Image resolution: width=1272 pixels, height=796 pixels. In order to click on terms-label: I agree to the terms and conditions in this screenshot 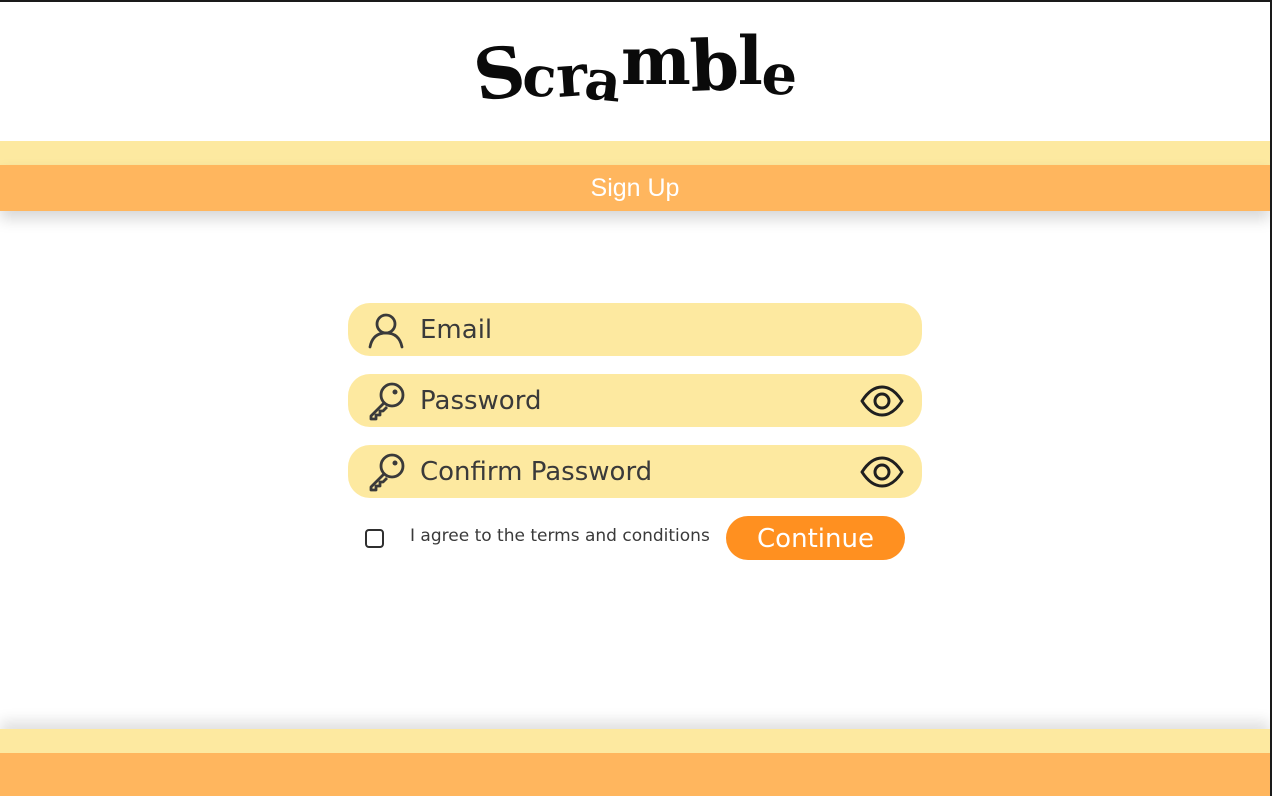, I will do `click(560, 536)`.